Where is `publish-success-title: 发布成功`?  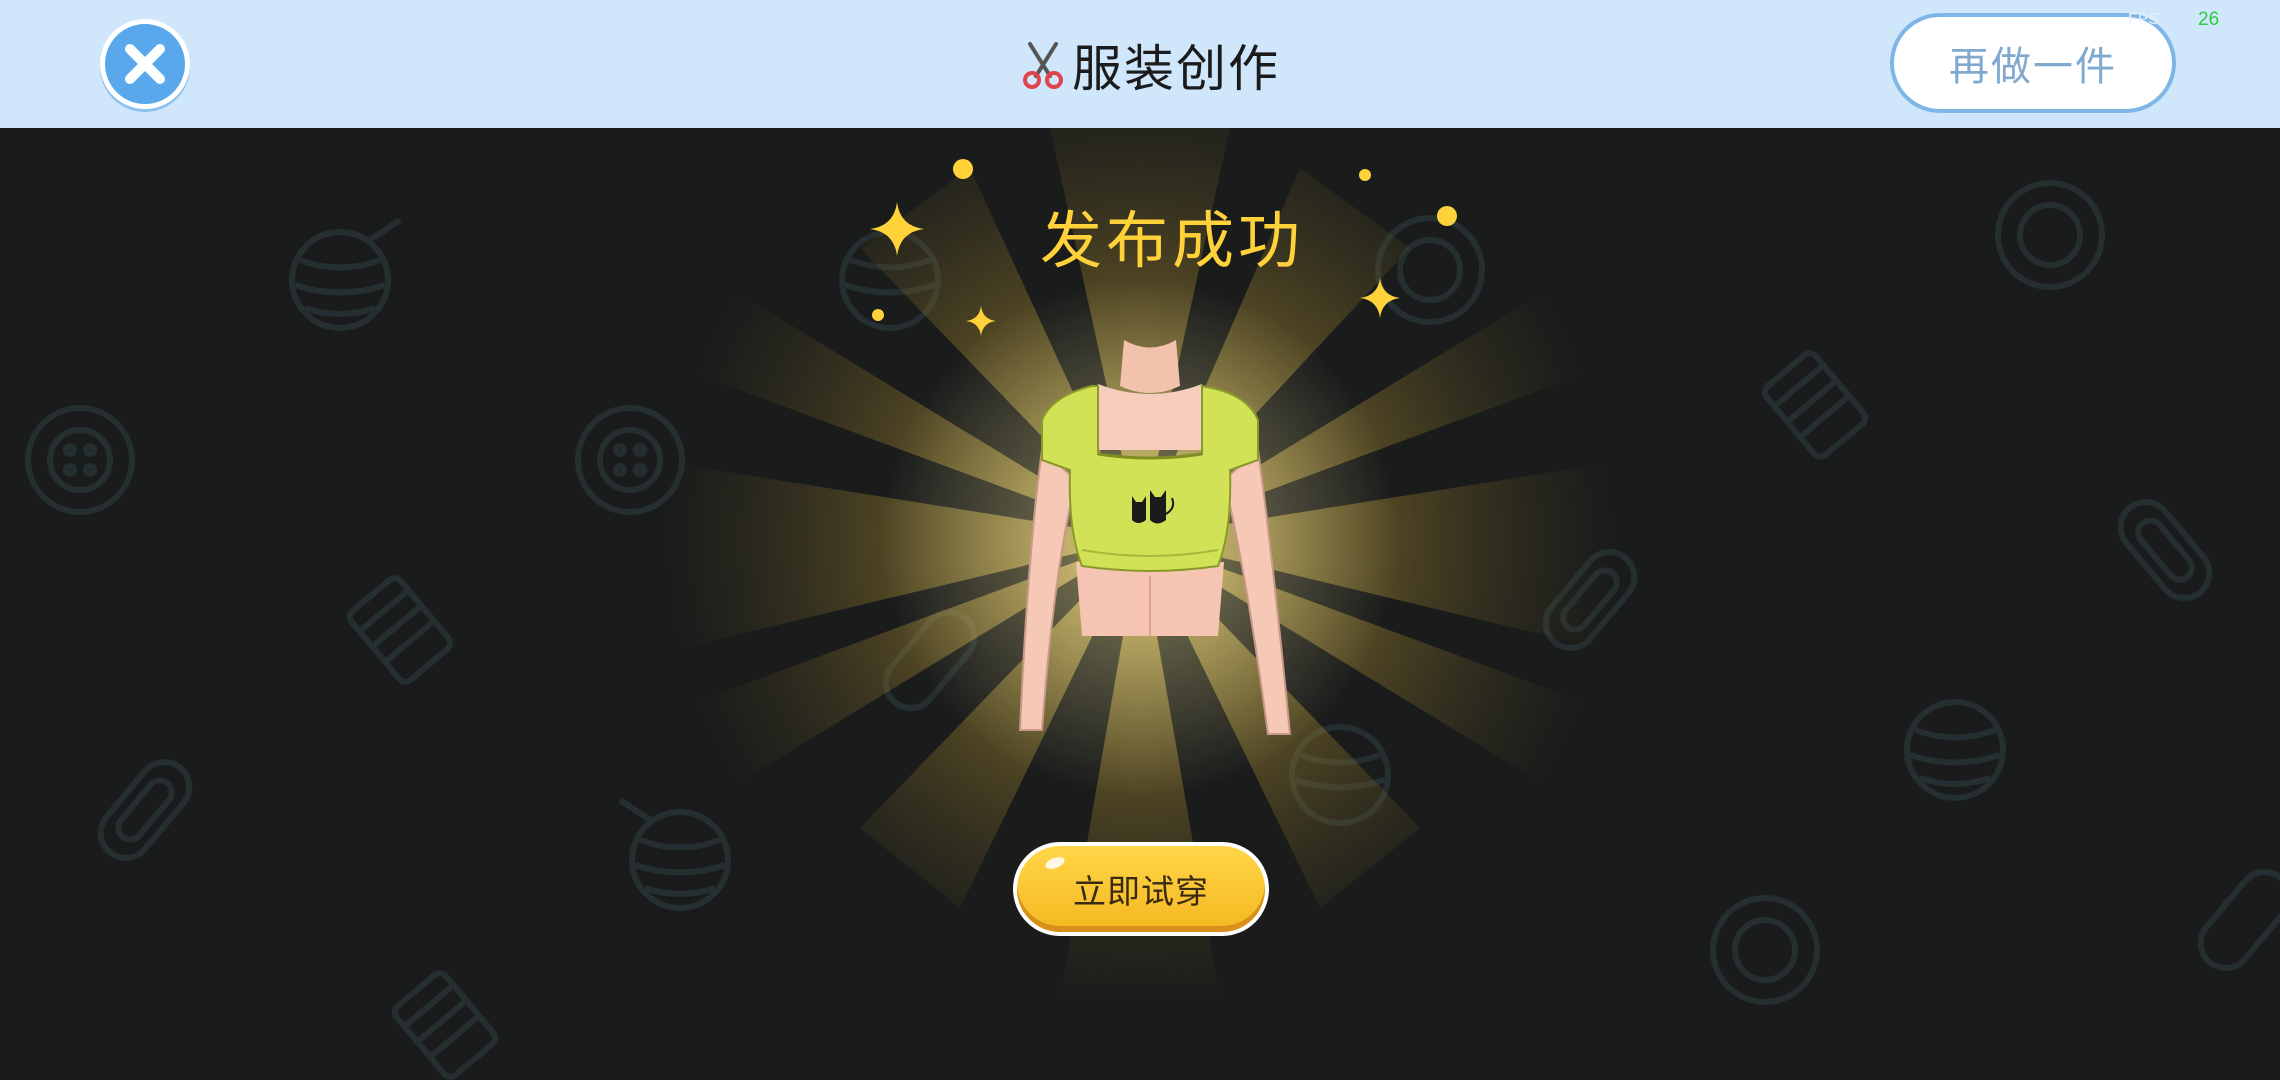 publish-success-title: 发布成功 is located at coordinates (1172, 240).